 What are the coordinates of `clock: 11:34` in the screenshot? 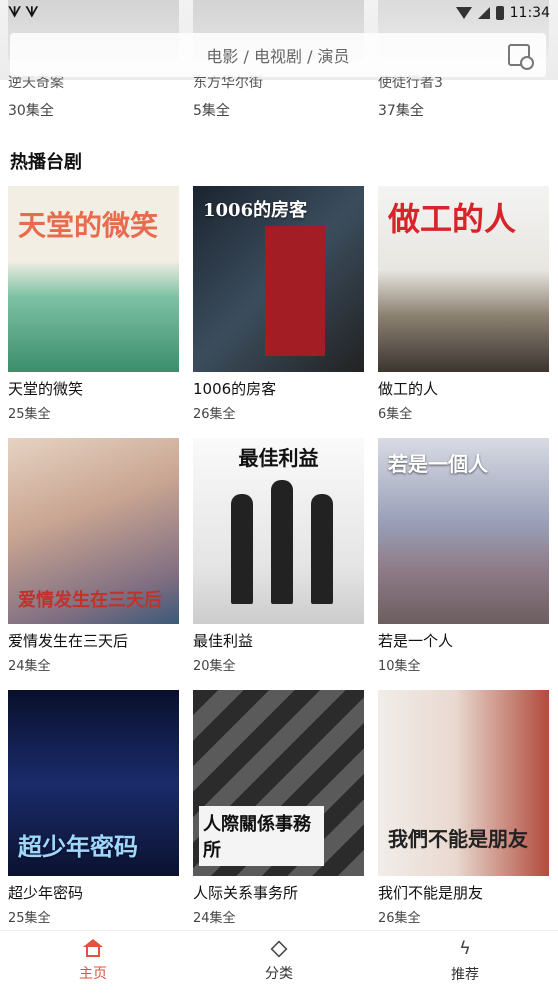 It's located at (529, 13).